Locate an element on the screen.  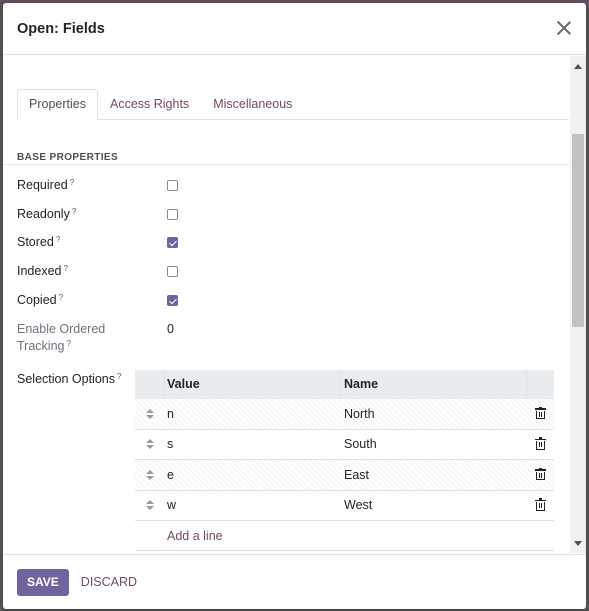
vertical-scrollbar is located at coordinates (578, 304).